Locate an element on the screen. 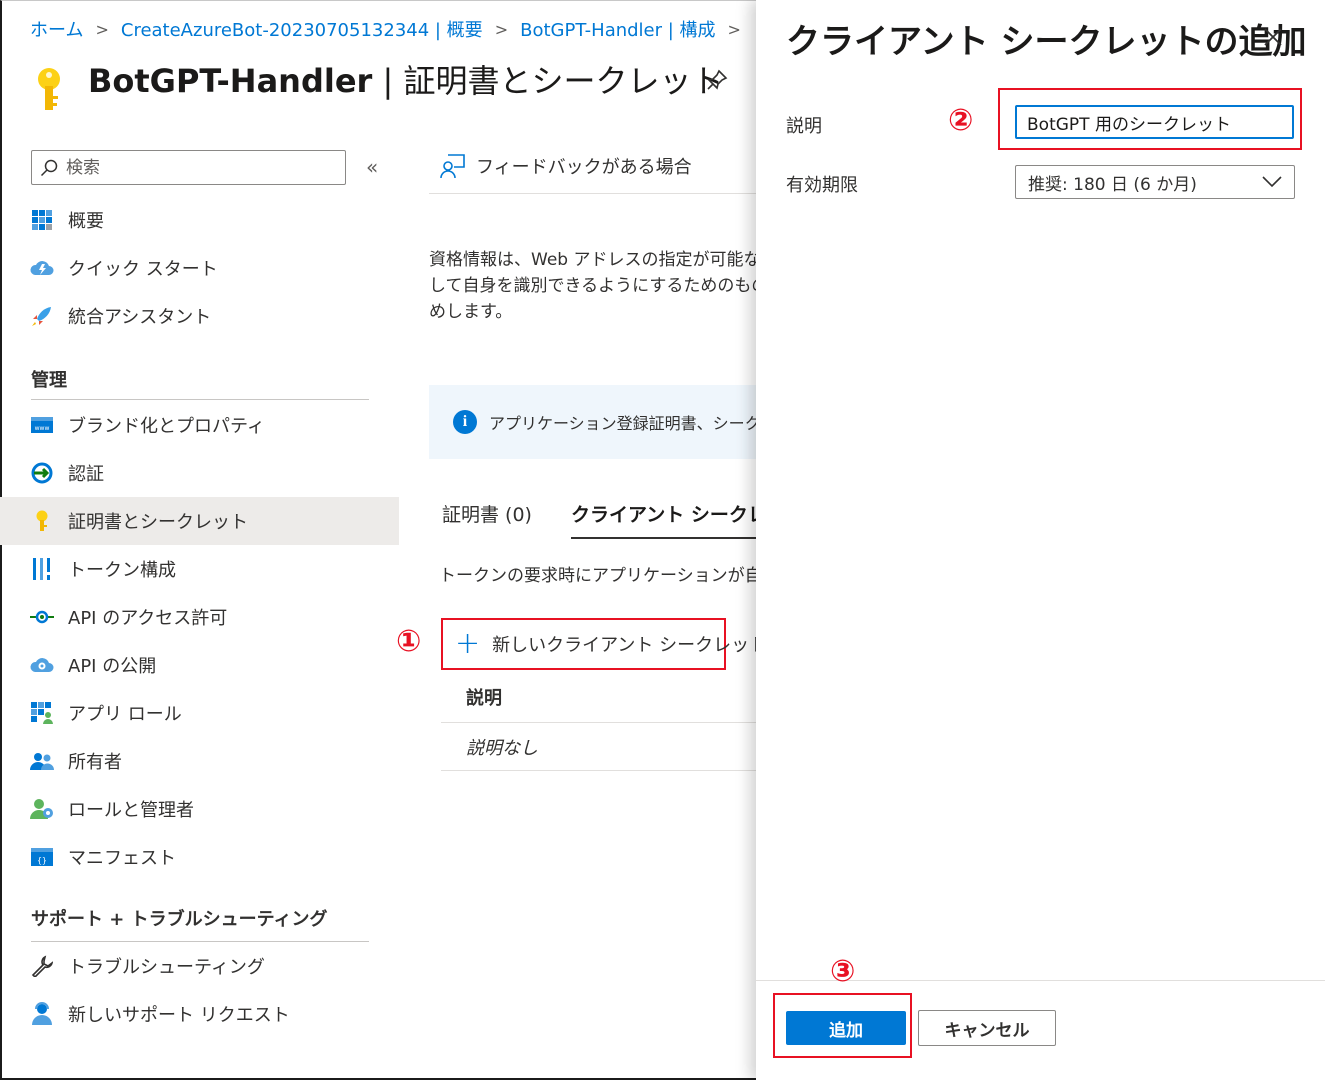 The width and height of the screenshot is (1325, 1080). sidebar-item-label: API の公開 is located at coordinates (112, 666).